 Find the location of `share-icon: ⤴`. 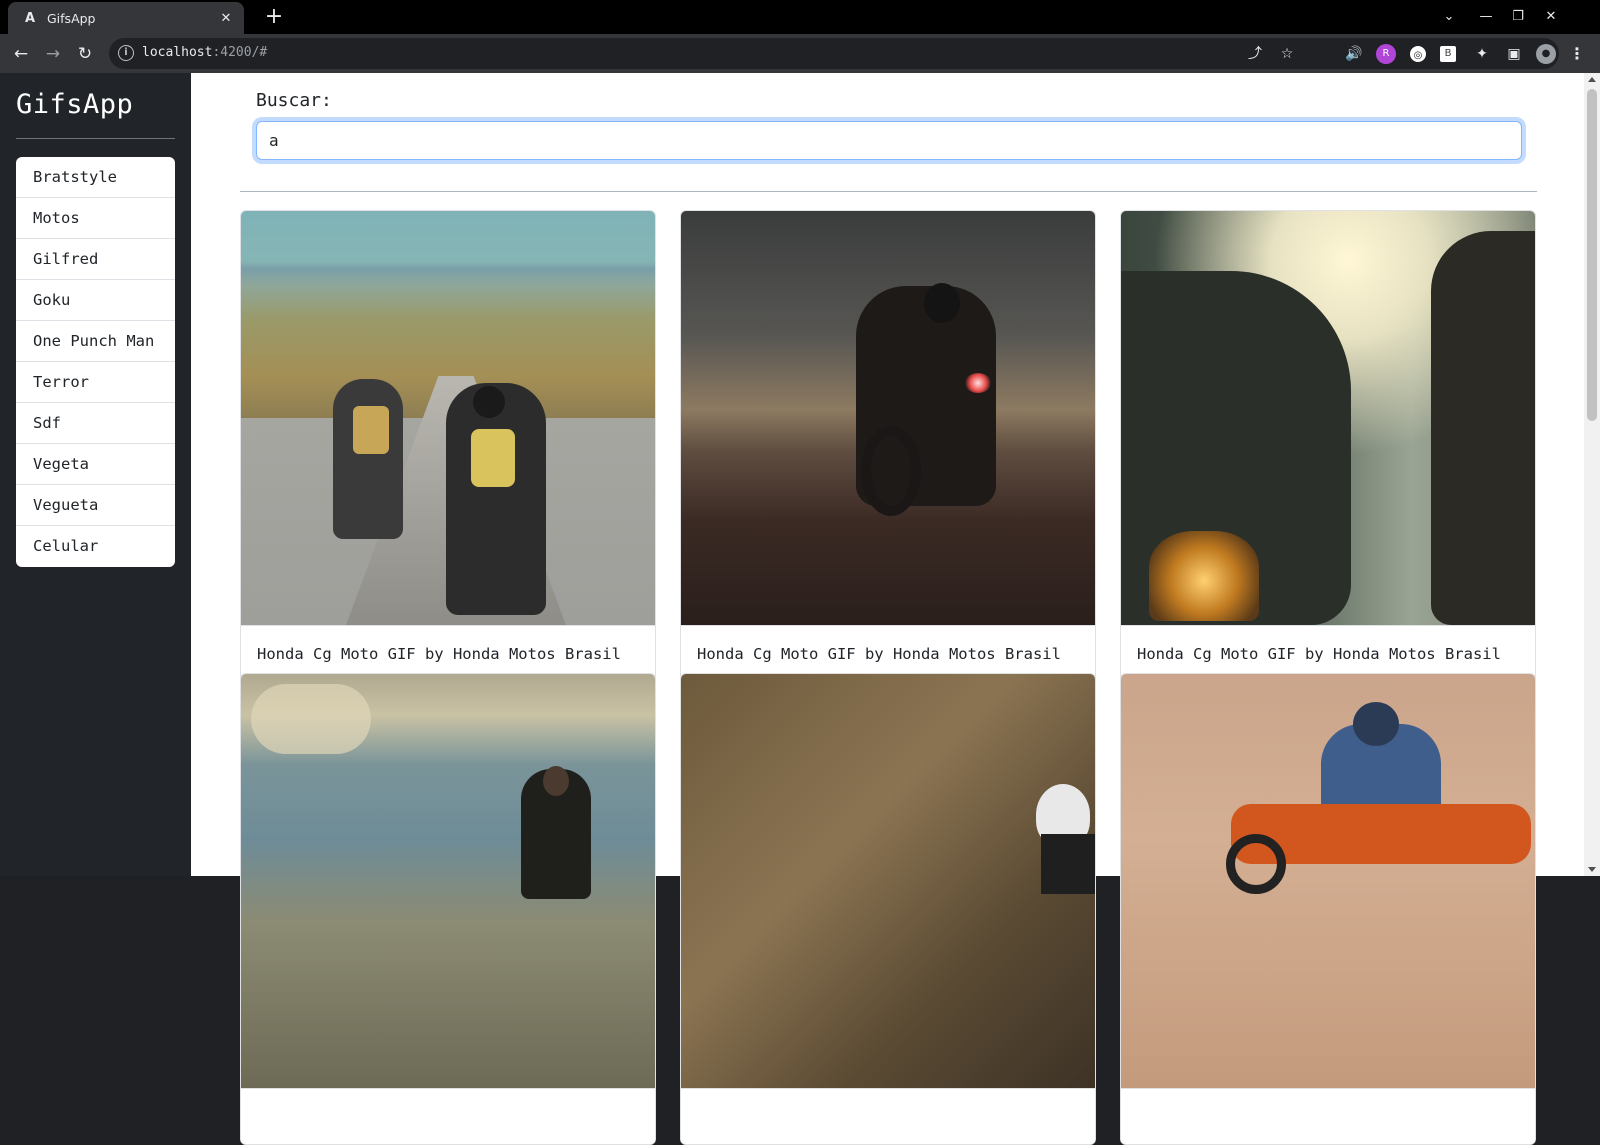

share-icon: ⤴ is located at coordinates (1255, 54).